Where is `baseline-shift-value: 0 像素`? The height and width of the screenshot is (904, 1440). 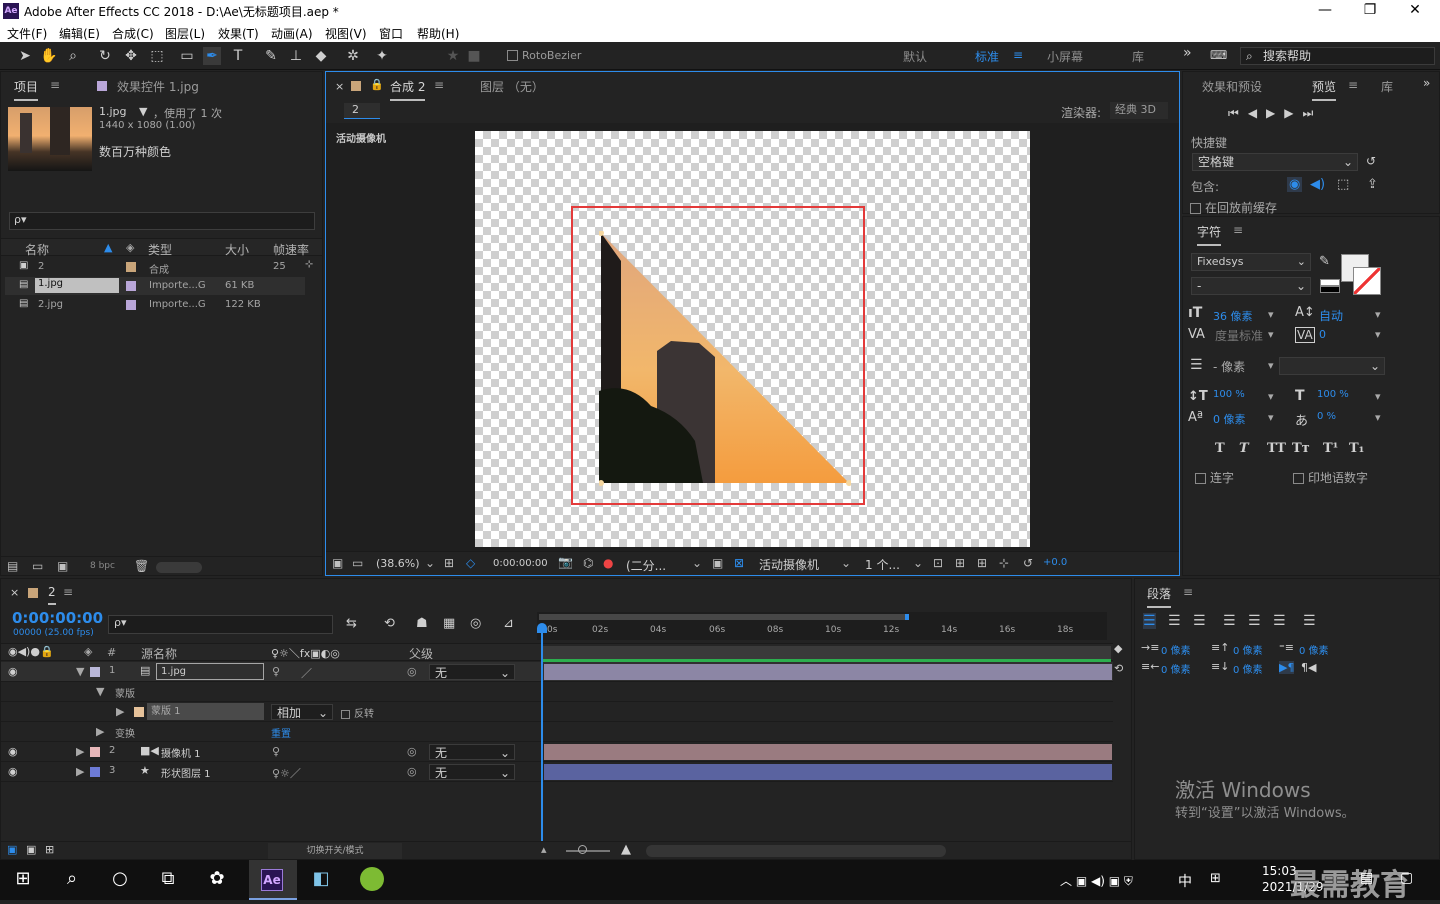
baseline-shift-value: 0 像素 is located at coordinates (1229, 419).